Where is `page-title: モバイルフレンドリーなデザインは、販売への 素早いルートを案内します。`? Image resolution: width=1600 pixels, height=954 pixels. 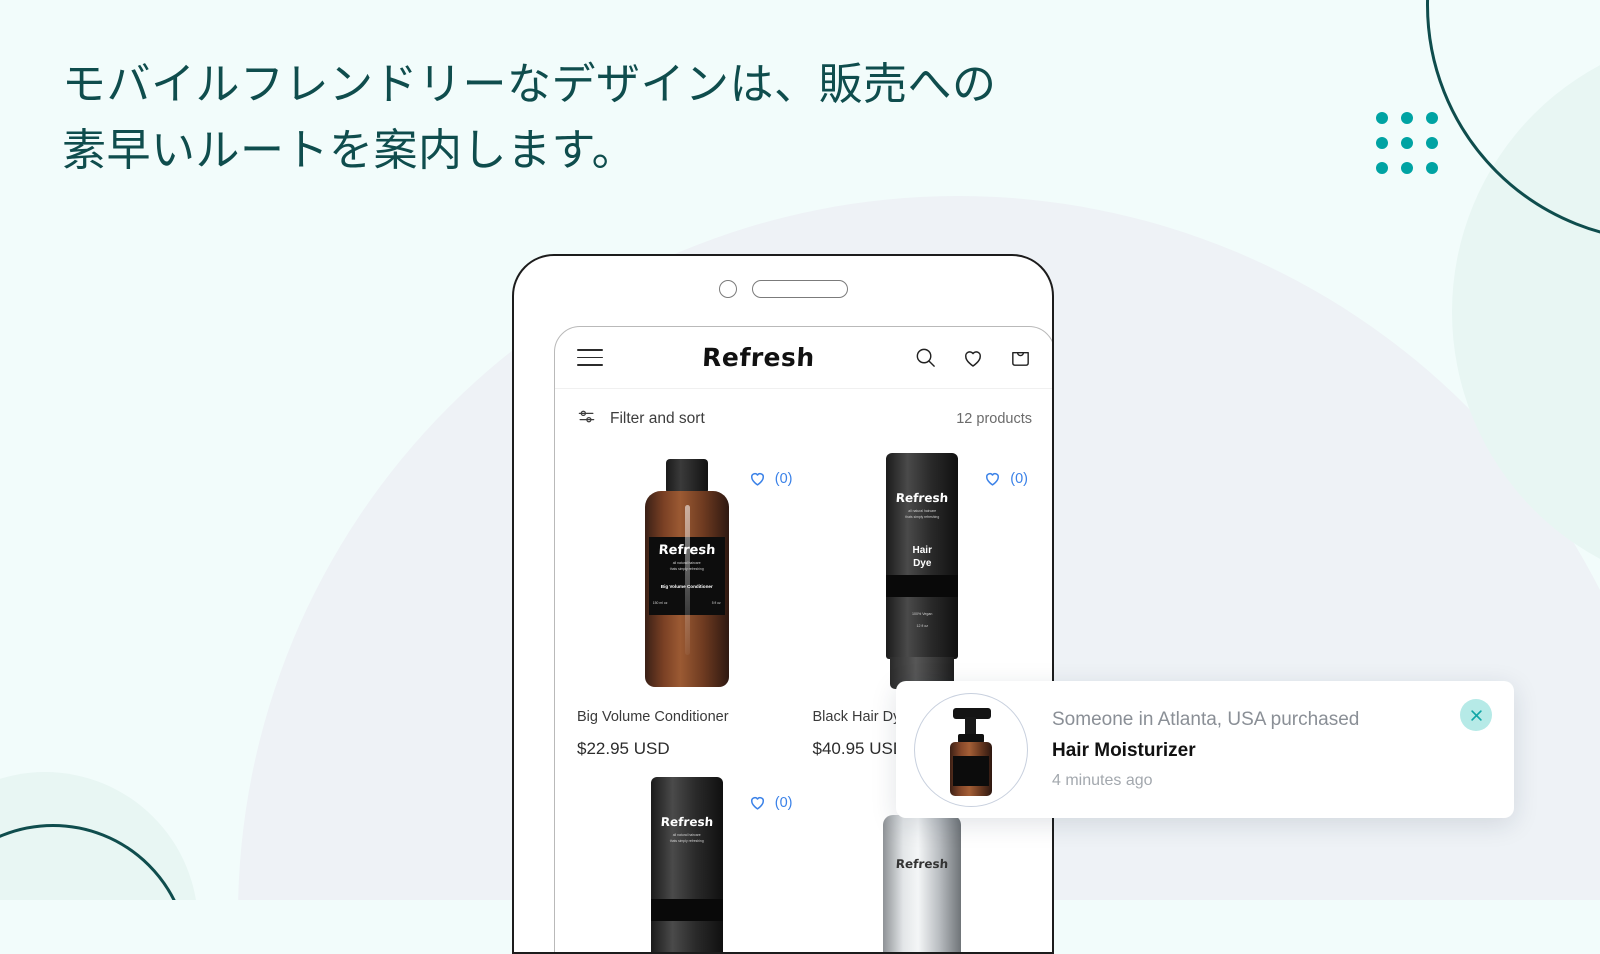
page-title: モバイルフレンドリーなデザインは、販売への 素早いルートを案内します。 is located at coordinates (529, 117).